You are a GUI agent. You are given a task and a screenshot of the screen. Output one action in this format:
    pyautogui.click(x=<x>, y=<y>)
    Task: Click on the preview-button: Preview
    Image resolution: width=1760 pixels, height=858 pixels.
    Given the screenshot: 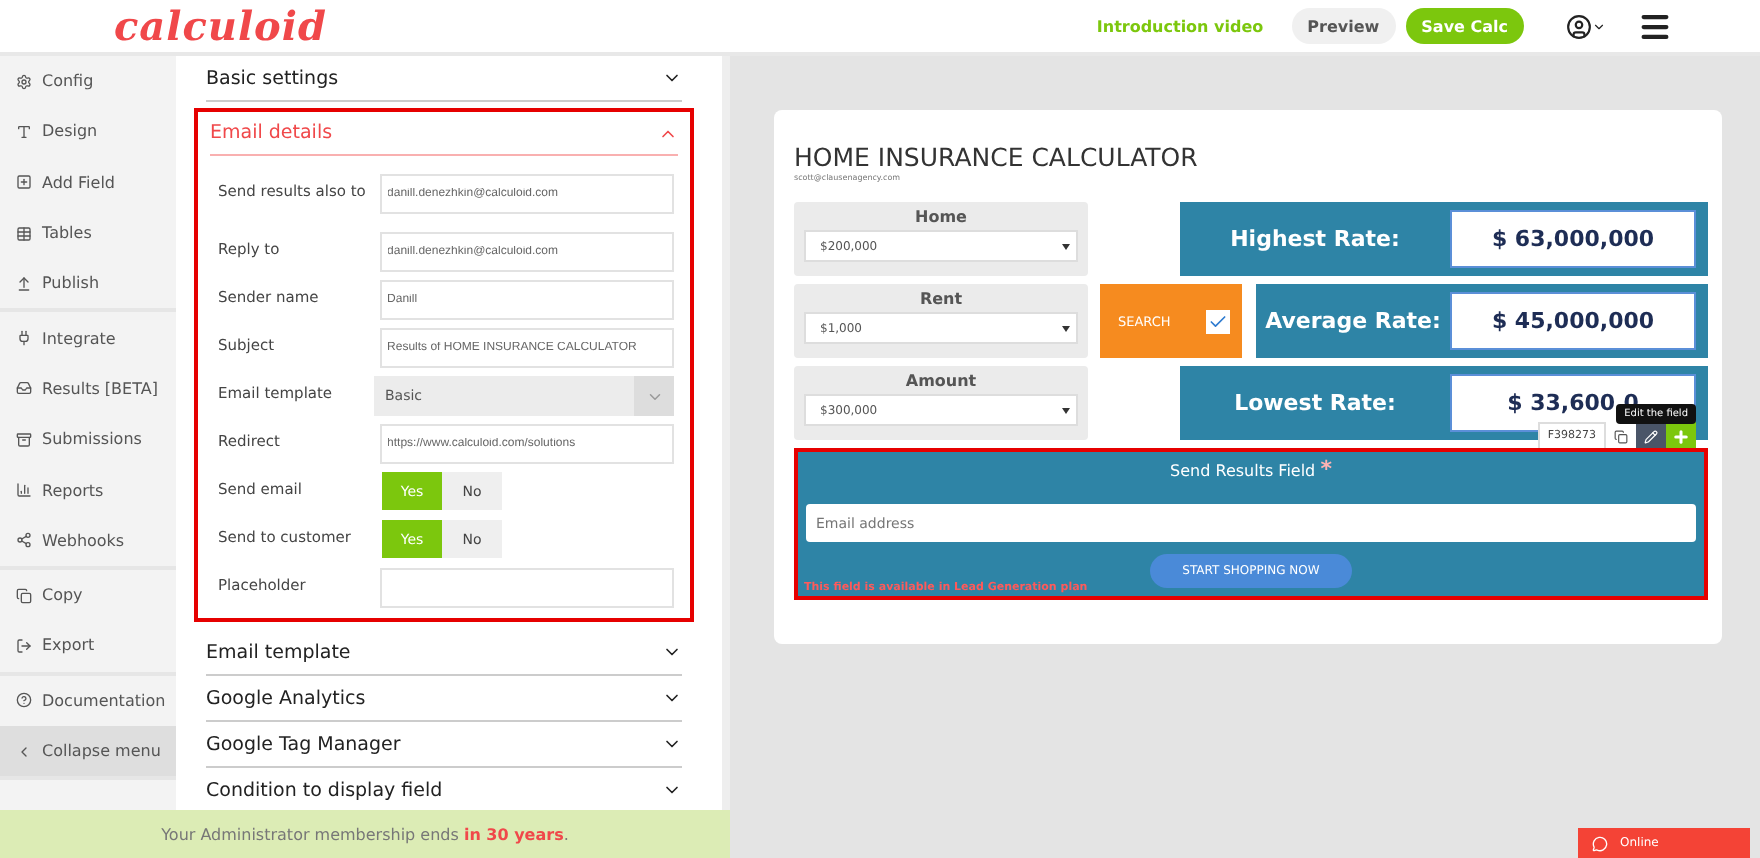 What is the action you would take?
    pyautogui.click(x=1343, y=26)
    